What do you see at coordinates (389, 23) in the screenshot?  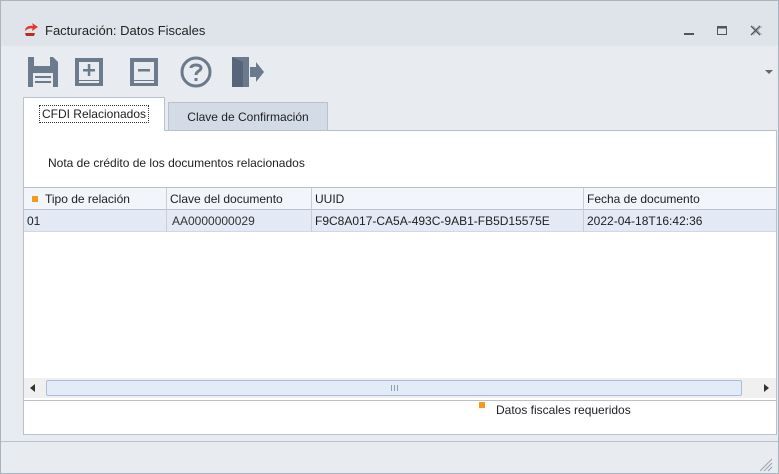 I see `title-bar: Facturación: Datos Fiscales` at bounding box center [389, 23].